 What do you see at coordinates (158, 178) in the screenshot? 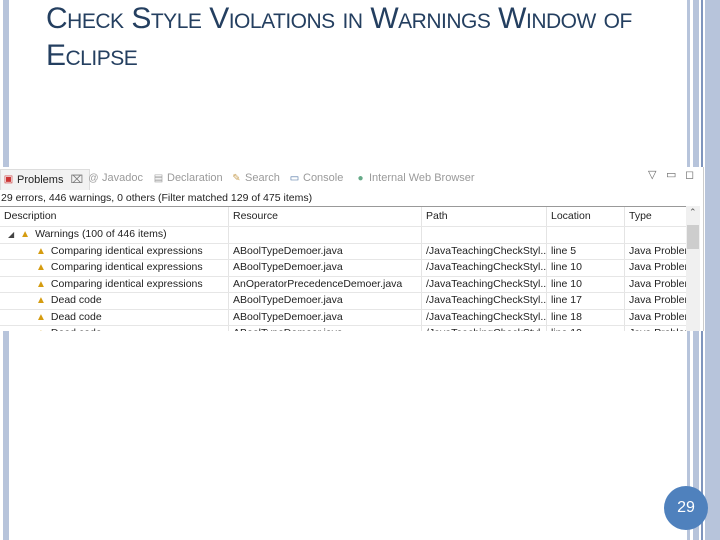
I see `declaration-icon: ▤` at bounding box center [158, 178].